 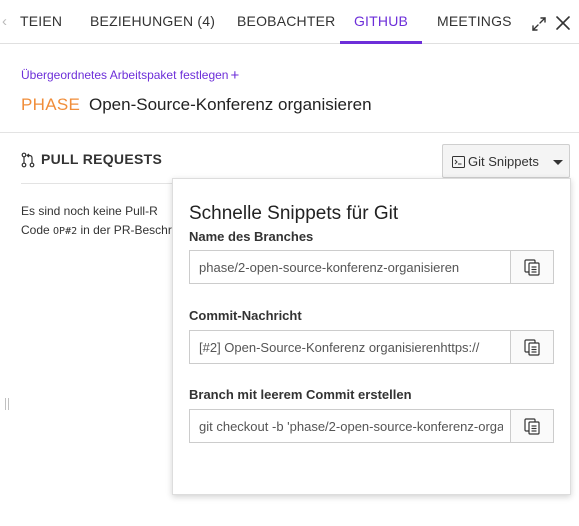 What do you see at coordinates (351, 347) in the screenshot?
I see `commit-message-input` at bounding box center [351, 347].